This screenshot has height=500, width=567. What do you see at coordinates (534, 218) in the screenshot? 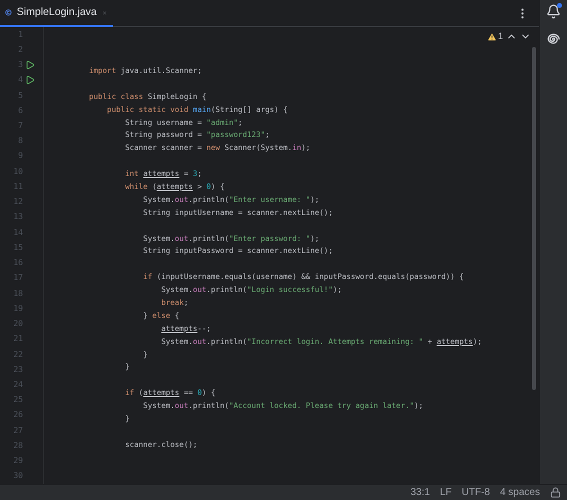
I see `scrollbar-thumb` at bounding box center [534, 218].